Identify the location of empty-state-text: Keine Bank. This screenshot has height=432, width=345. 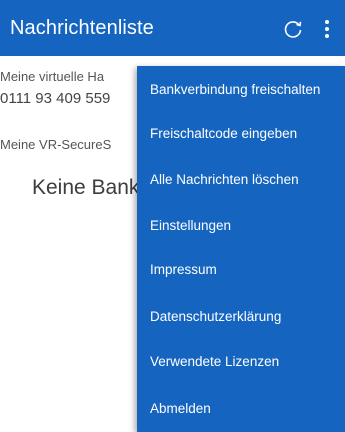
(86, 187).